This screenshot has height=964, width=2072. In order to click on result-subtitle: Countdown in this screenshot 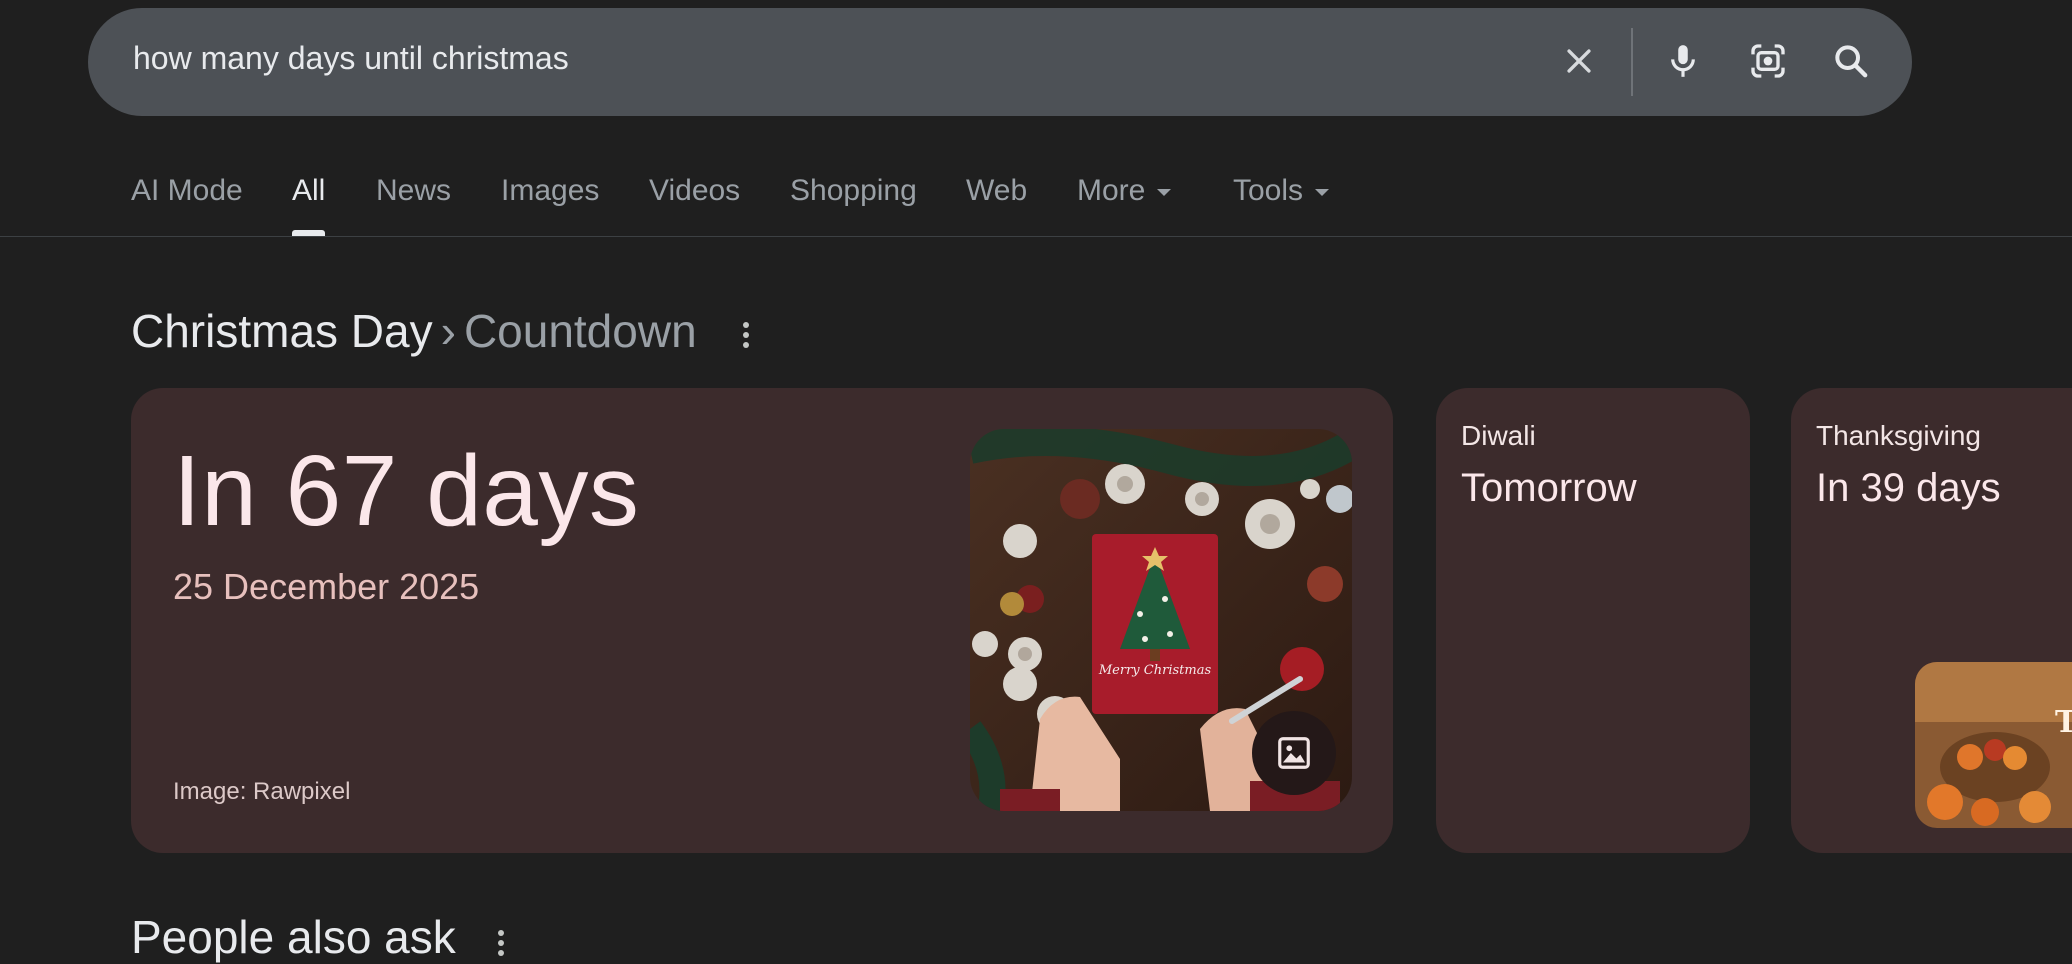, I will do `click(580, 331)`.